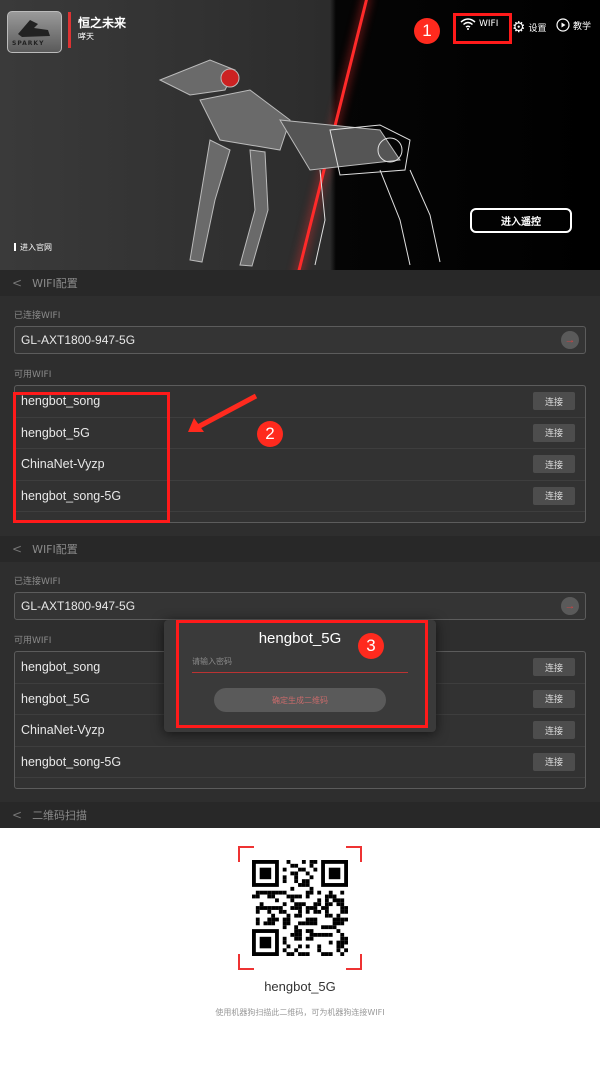  Describe the element at coordinates (91, 457) in the screenshot. I see `network-list-highlight-box` at that location.